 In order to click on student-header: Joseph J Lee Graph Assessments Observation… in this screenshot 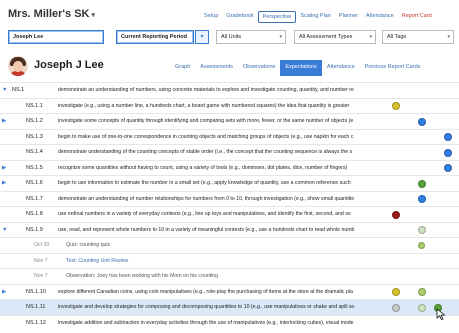, I will do `click(229, 67)`.